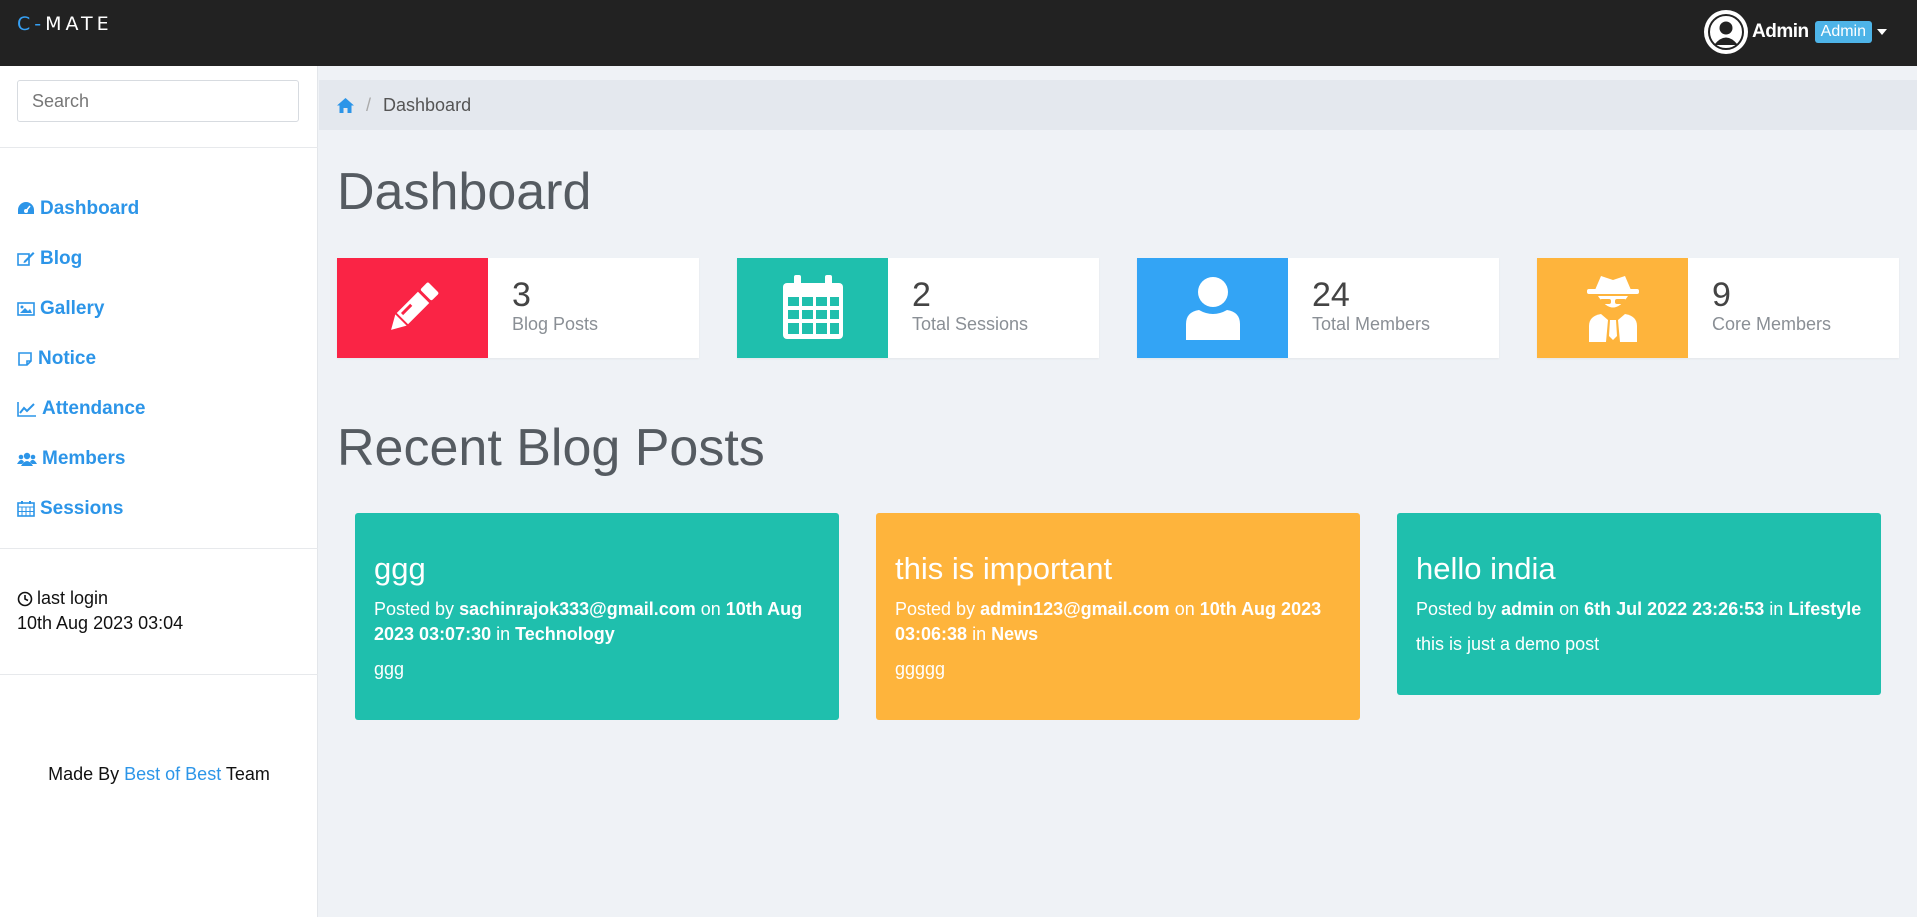 The width and height of the screenshot is (1917, 917). What do you see at coordinates (72, 308) in the screenshot?
I see `sidebar-item-label: Gallery` at bounding box center [72, 308].